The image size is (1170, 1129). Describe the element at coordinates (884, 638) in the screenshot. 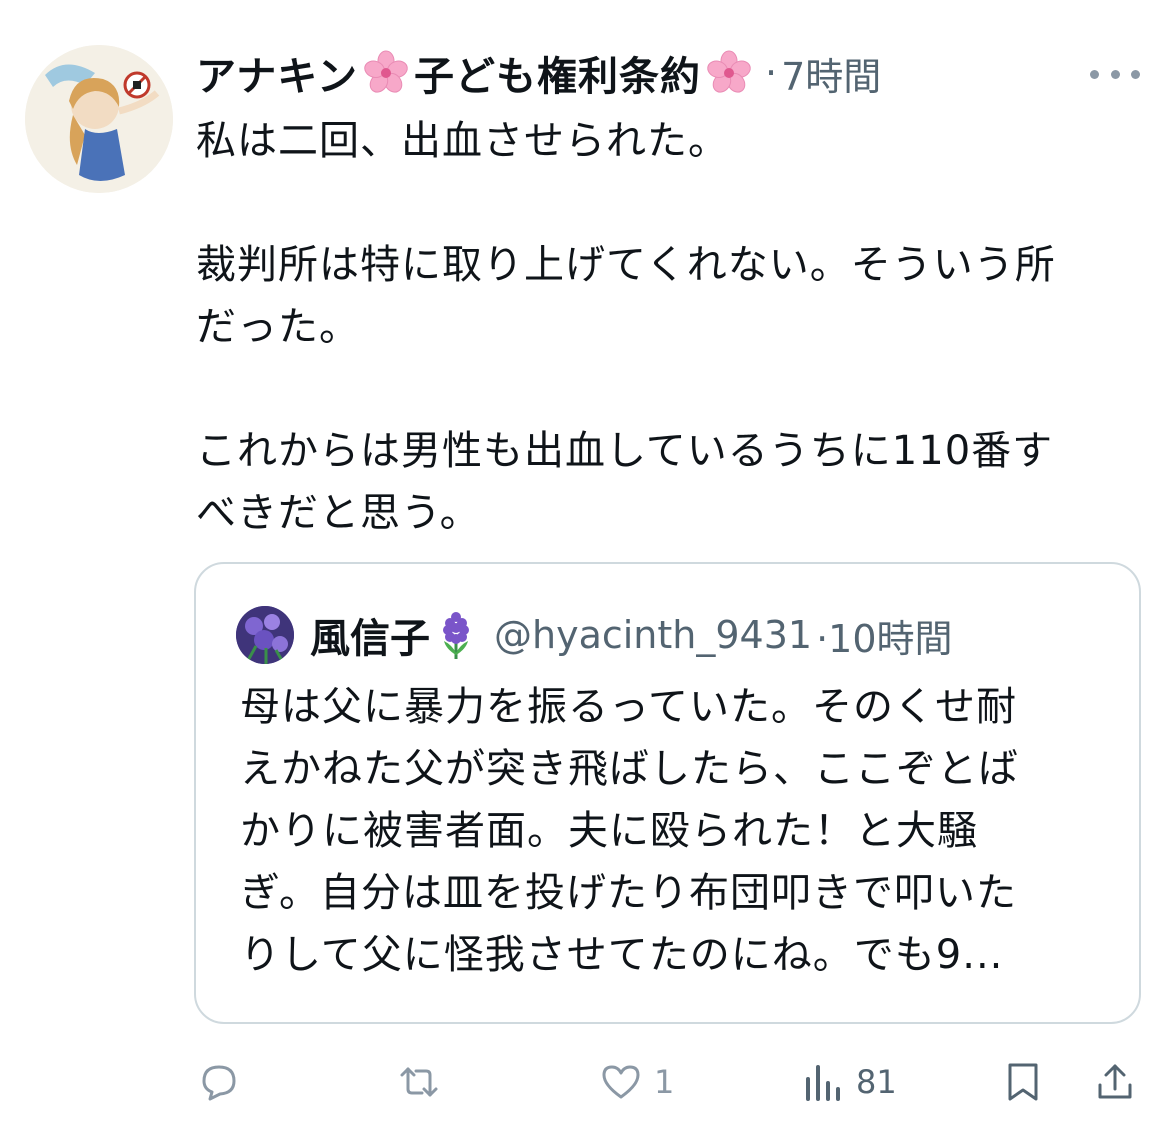

I see `quoted-timestamp: ·10時間` at that location.